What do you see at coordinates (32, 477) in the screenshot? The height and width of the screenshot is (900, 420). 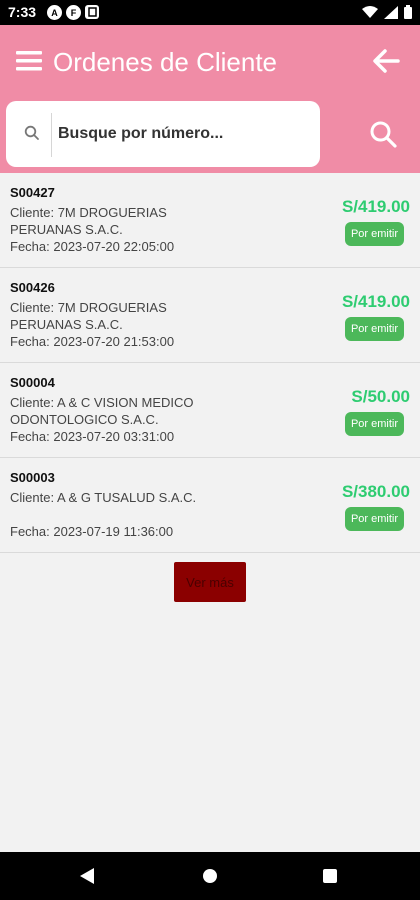 I see `order-number: S00003` at bounding box center [32, 477].